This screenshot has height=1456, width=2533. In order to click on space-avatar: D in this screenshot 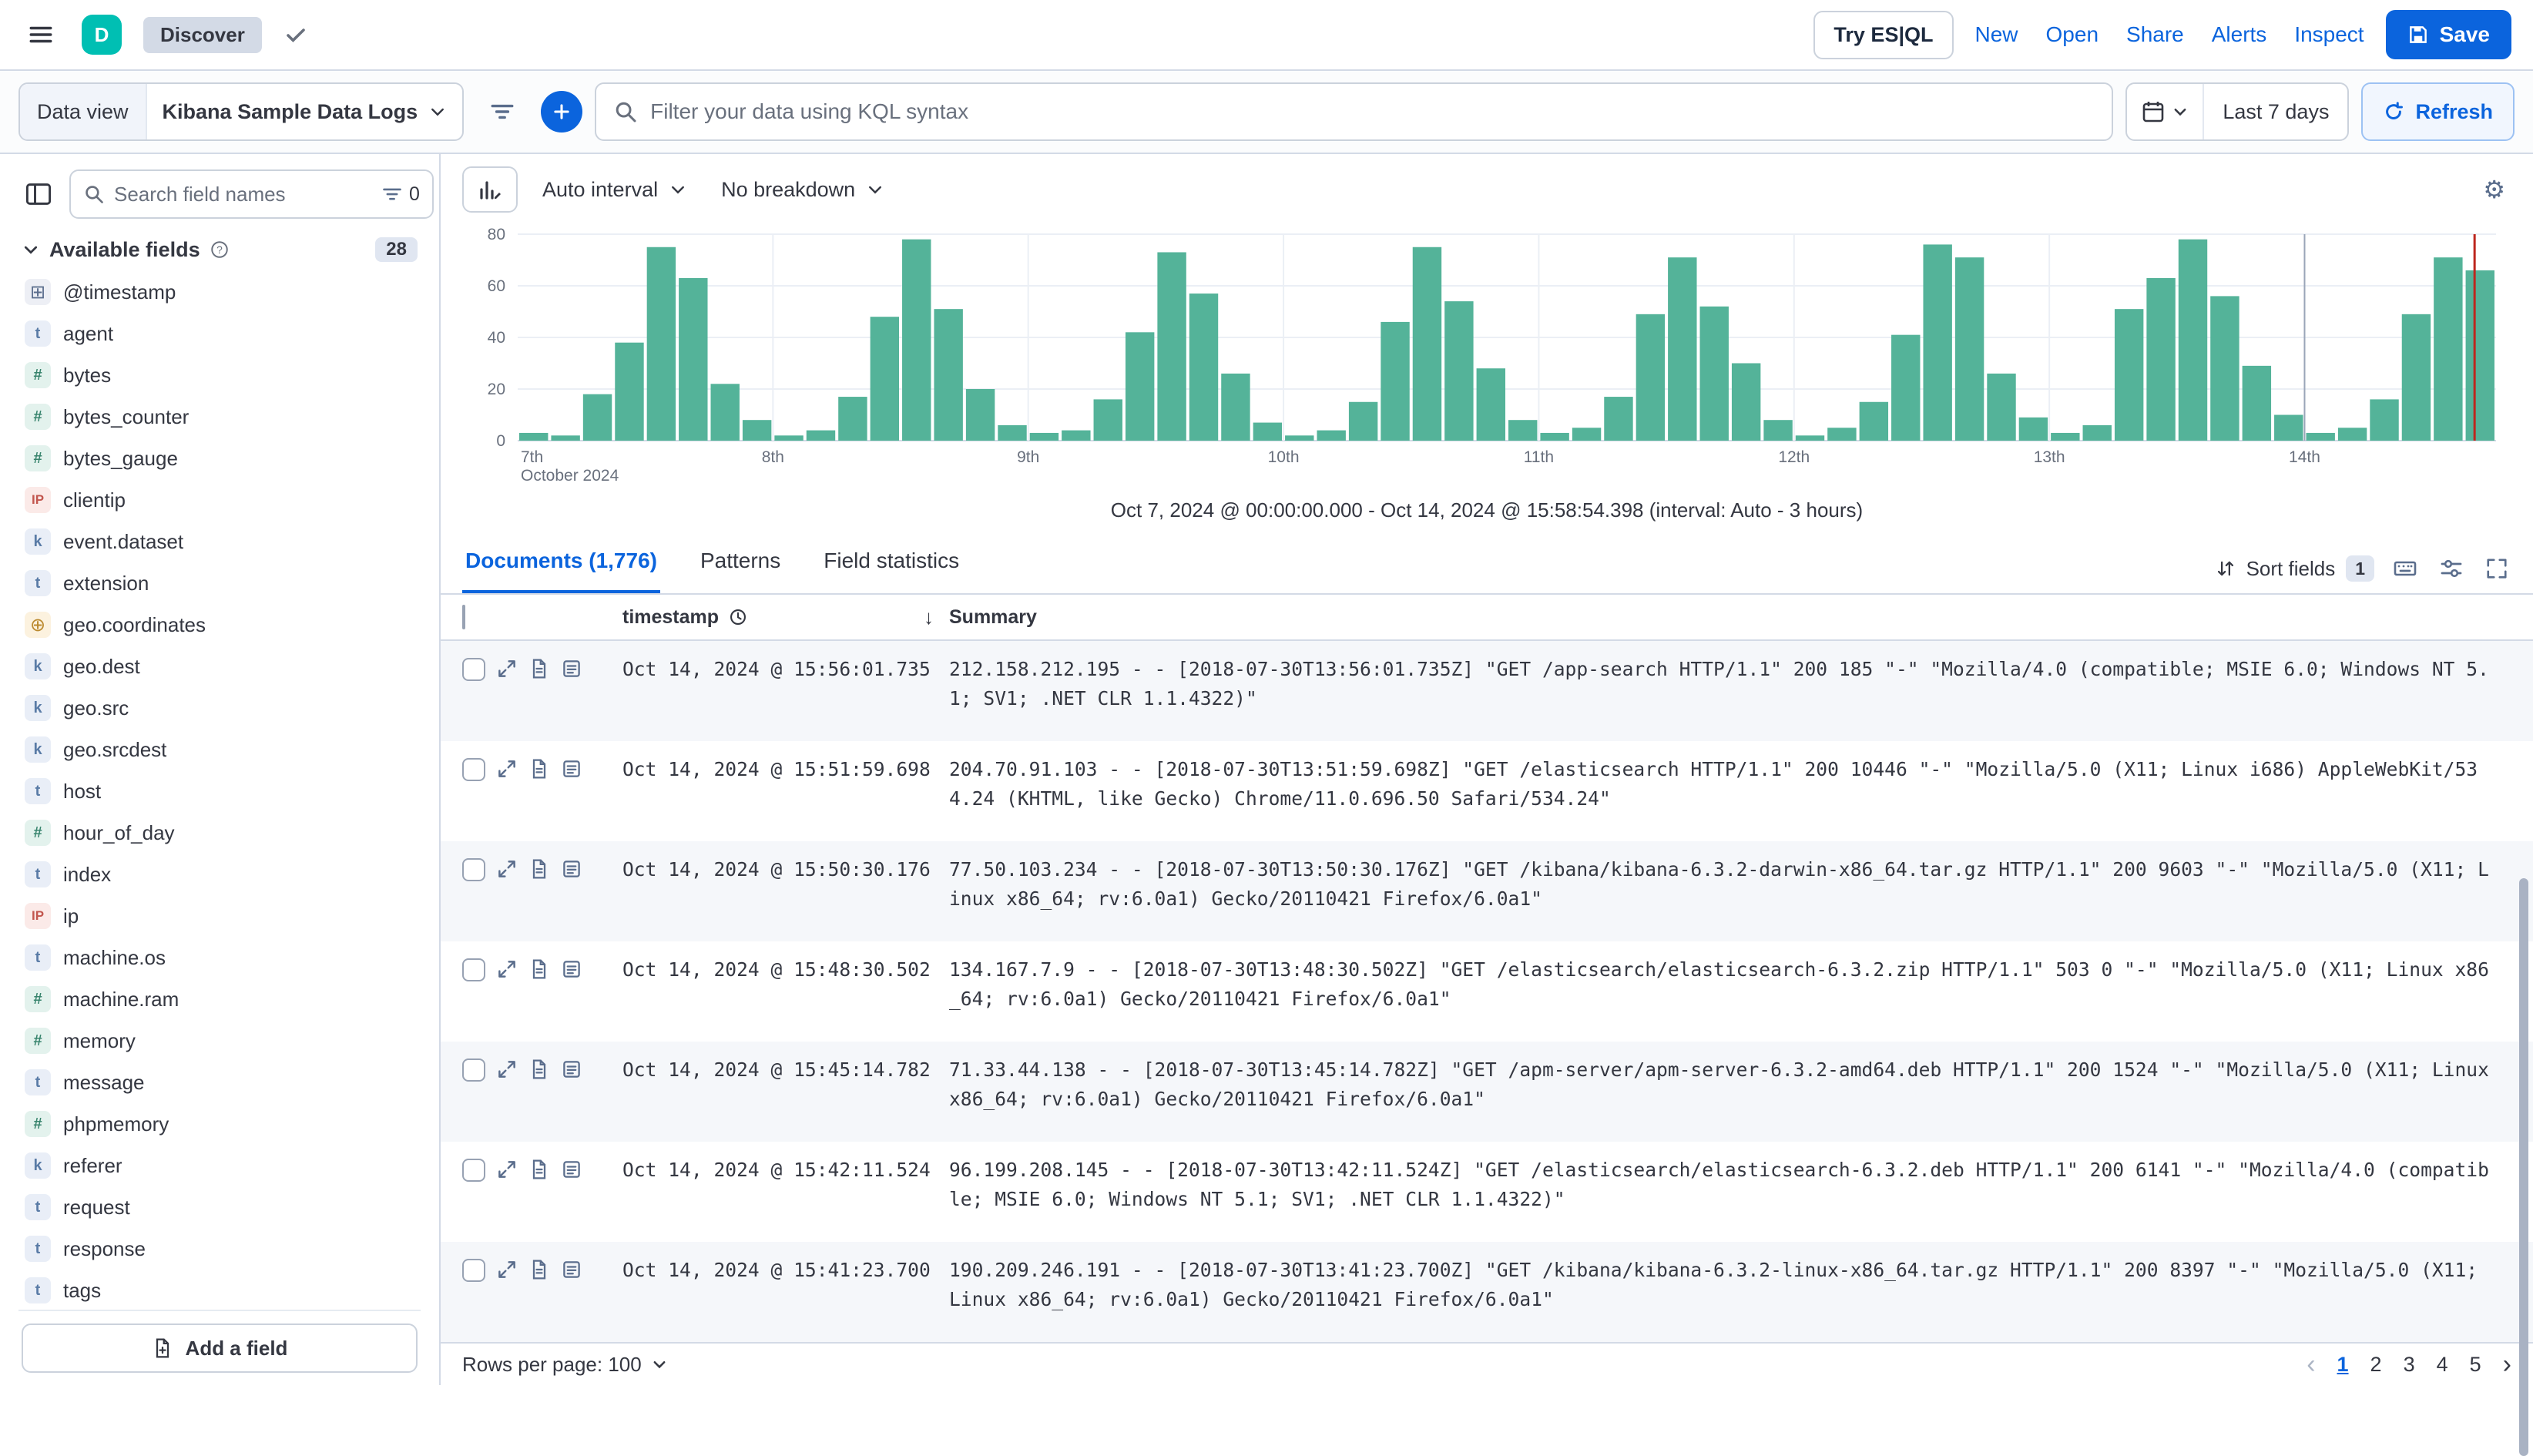, I will do `click(102, 35)`.